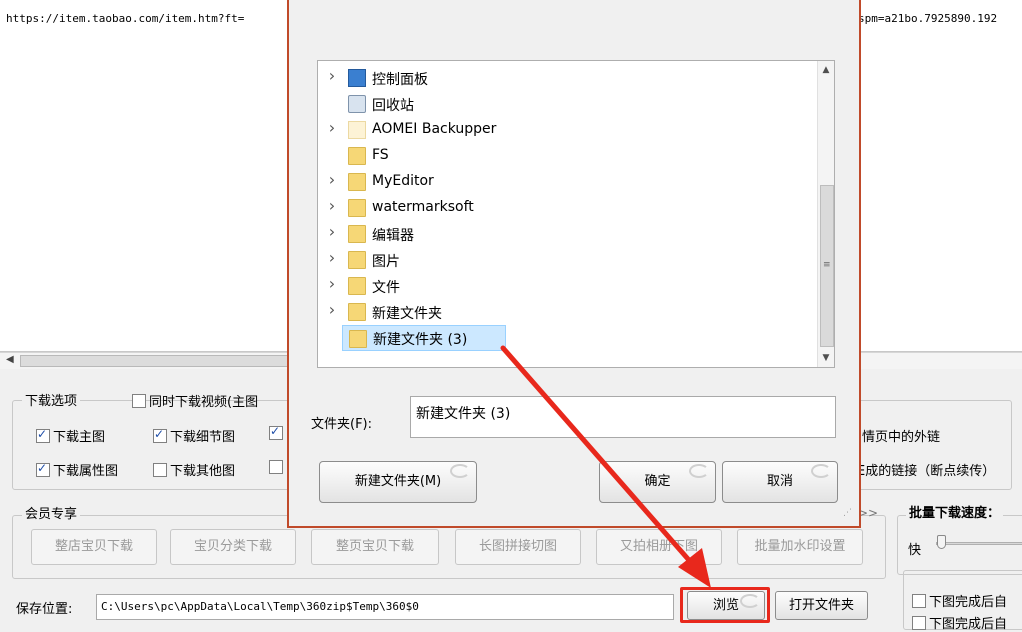 This screenshot has width=1022, height=632. What do you see at coordinates (968, 624) in the screenshot?
I see `post-download-label-2: 下图完成后自` at bounding box center [968, 624].